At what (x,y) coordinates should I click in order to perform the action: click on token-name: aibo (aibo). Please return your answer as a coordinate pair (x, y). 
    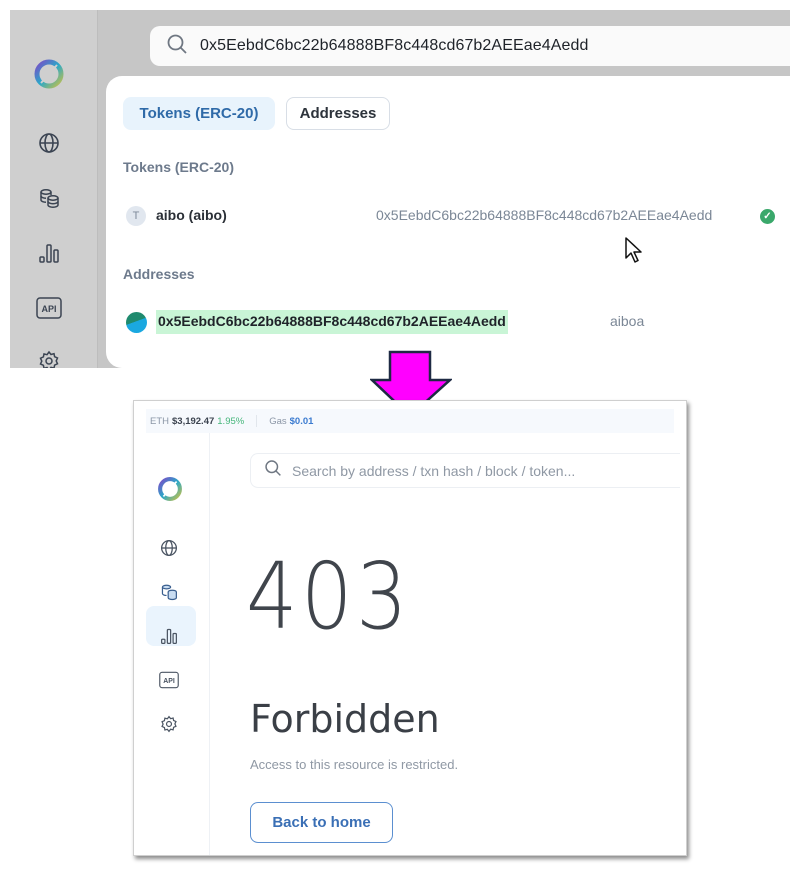
    Looking at the image, I should click on (191, 215).